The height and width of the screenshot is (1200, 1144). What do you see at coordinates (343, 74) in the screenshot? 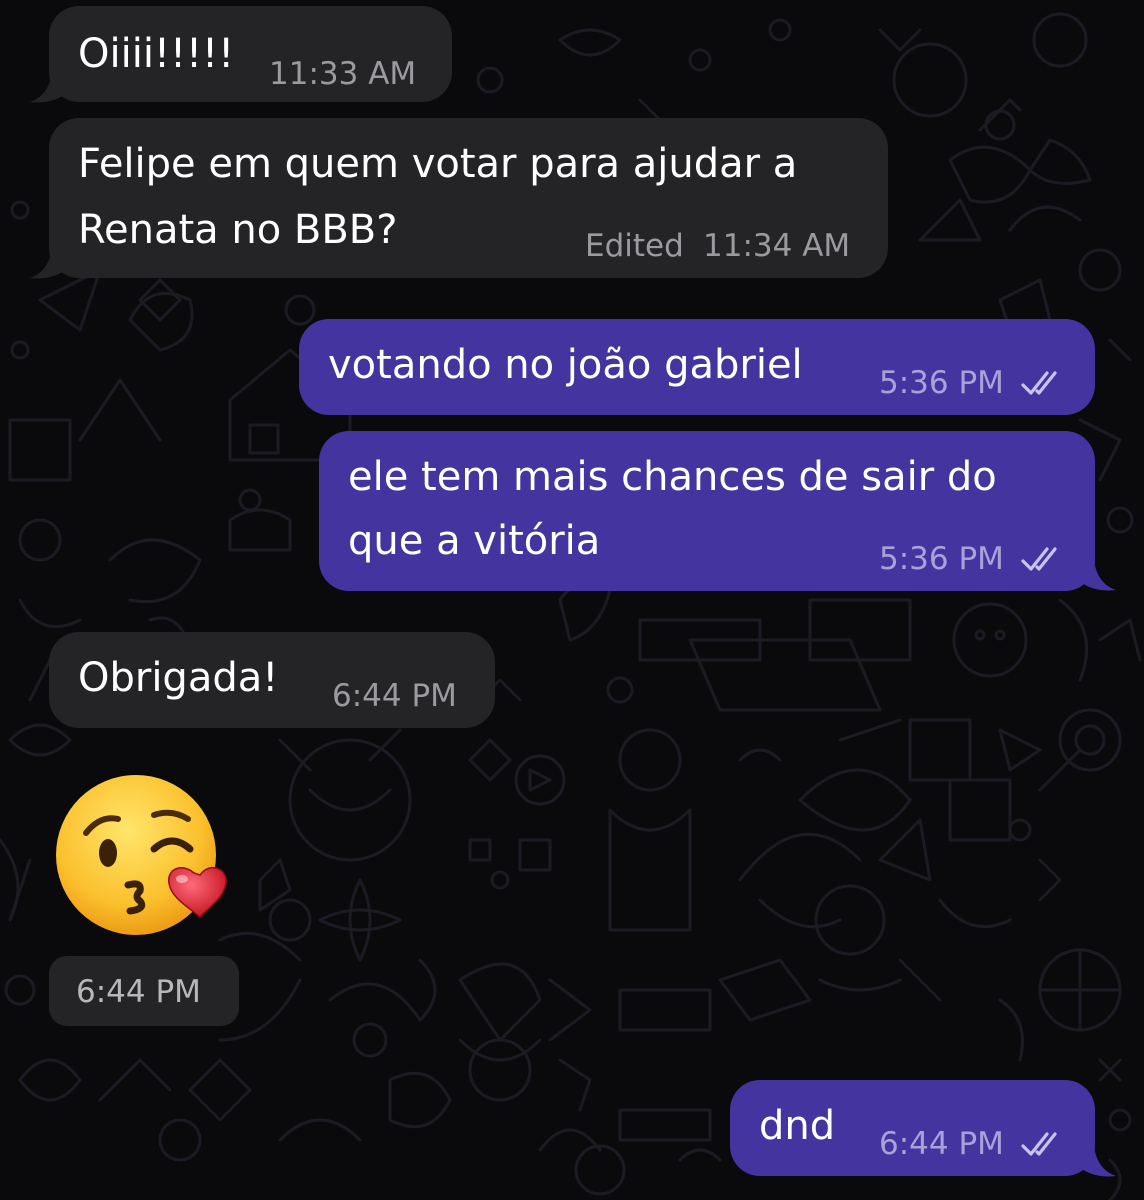
I see `message-time: 11:33 AM` at bounding box center [343, 74].